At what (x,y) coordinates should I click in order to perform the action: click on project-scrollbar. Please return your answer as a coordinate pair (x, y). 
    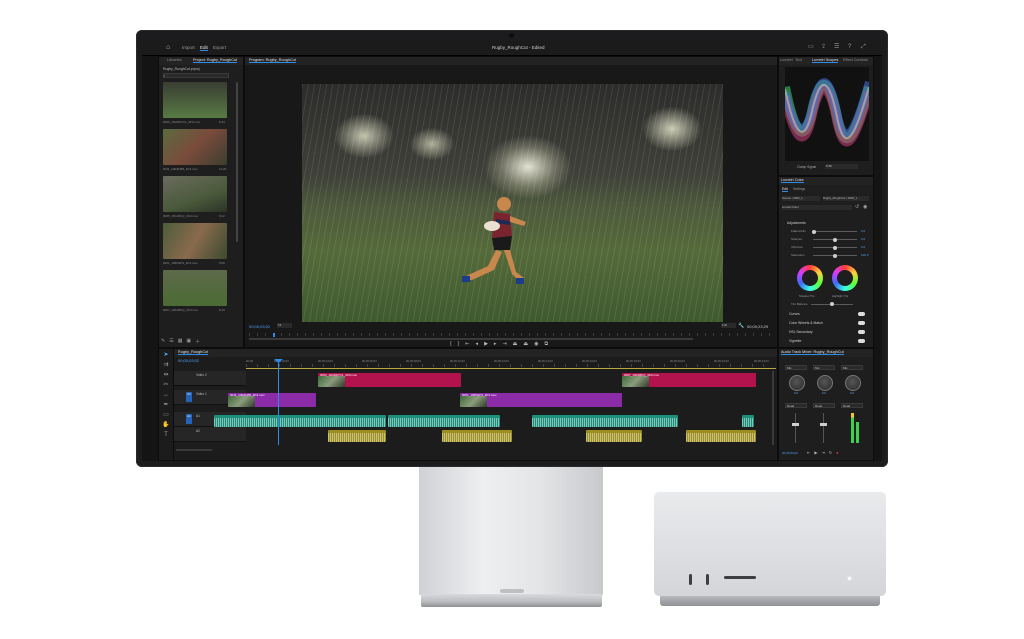
    Looking at the image, I should click on (237, 162).